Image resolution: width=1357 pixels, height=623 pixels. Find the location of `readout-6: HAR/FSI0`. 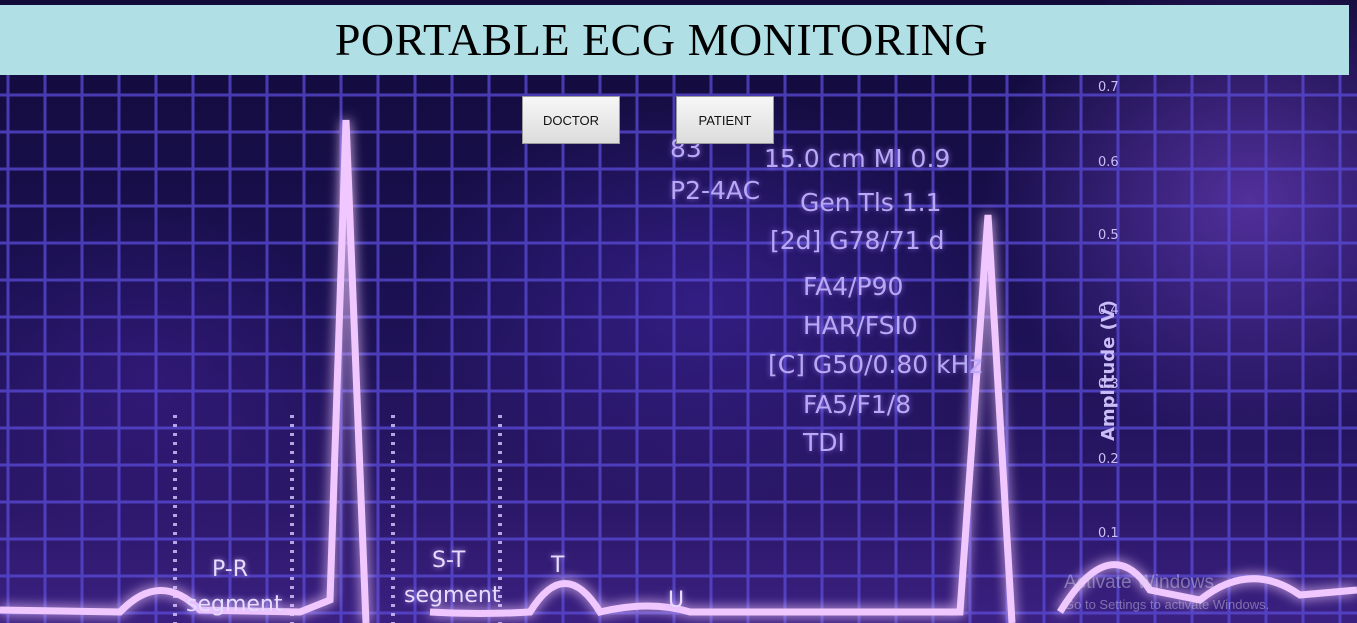

readout-6: HAR/FSI0 is located at coordinates (860, 325).